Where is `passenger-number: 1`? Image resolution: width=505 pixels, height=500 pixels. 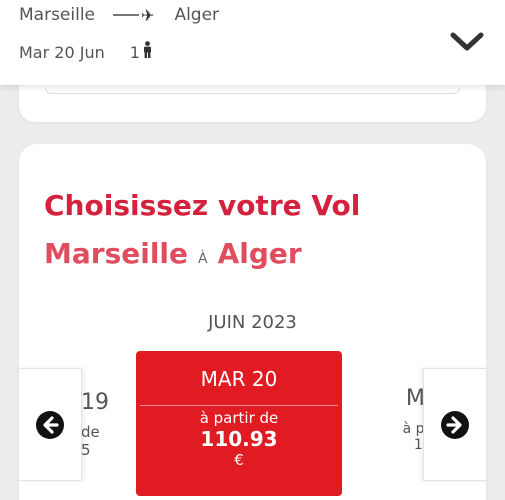
passenger-number: 1 is located at coordinates (134, 52).